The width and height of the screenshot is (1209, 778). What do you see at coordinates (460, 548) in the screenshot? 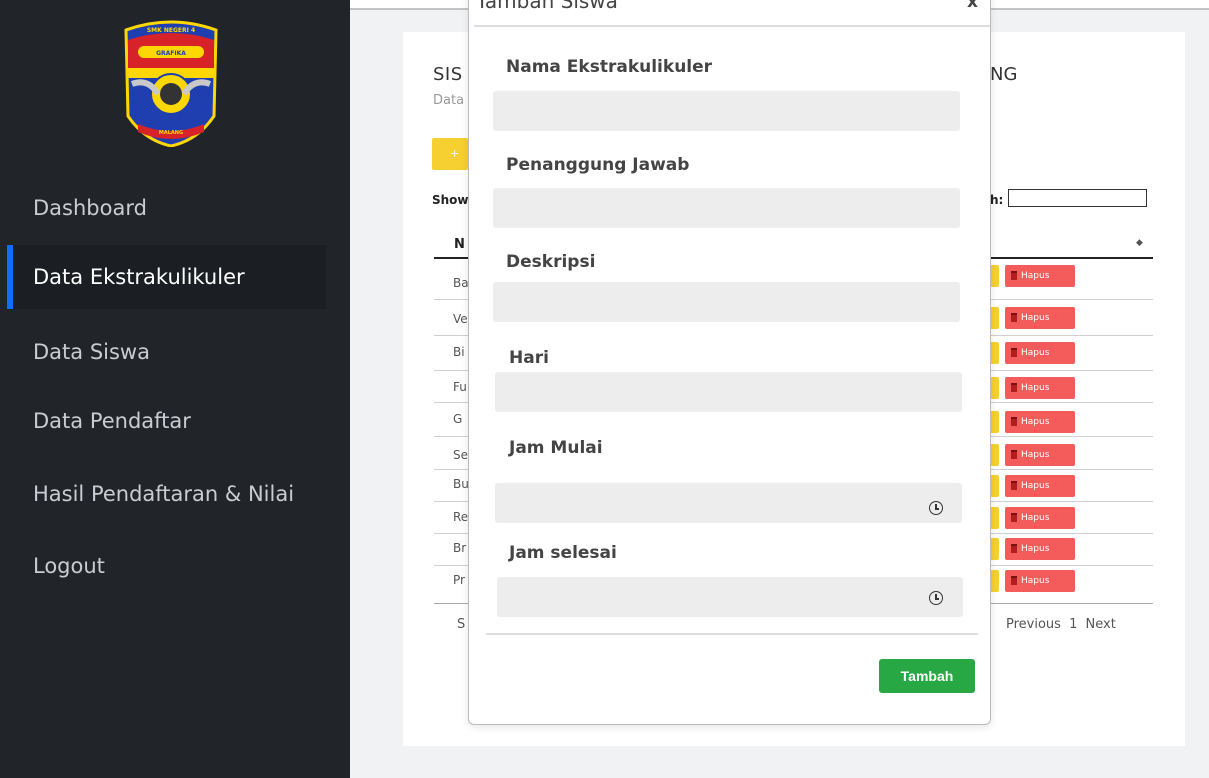
I see `table-row-name: Br` at bounding box center [460, 548].